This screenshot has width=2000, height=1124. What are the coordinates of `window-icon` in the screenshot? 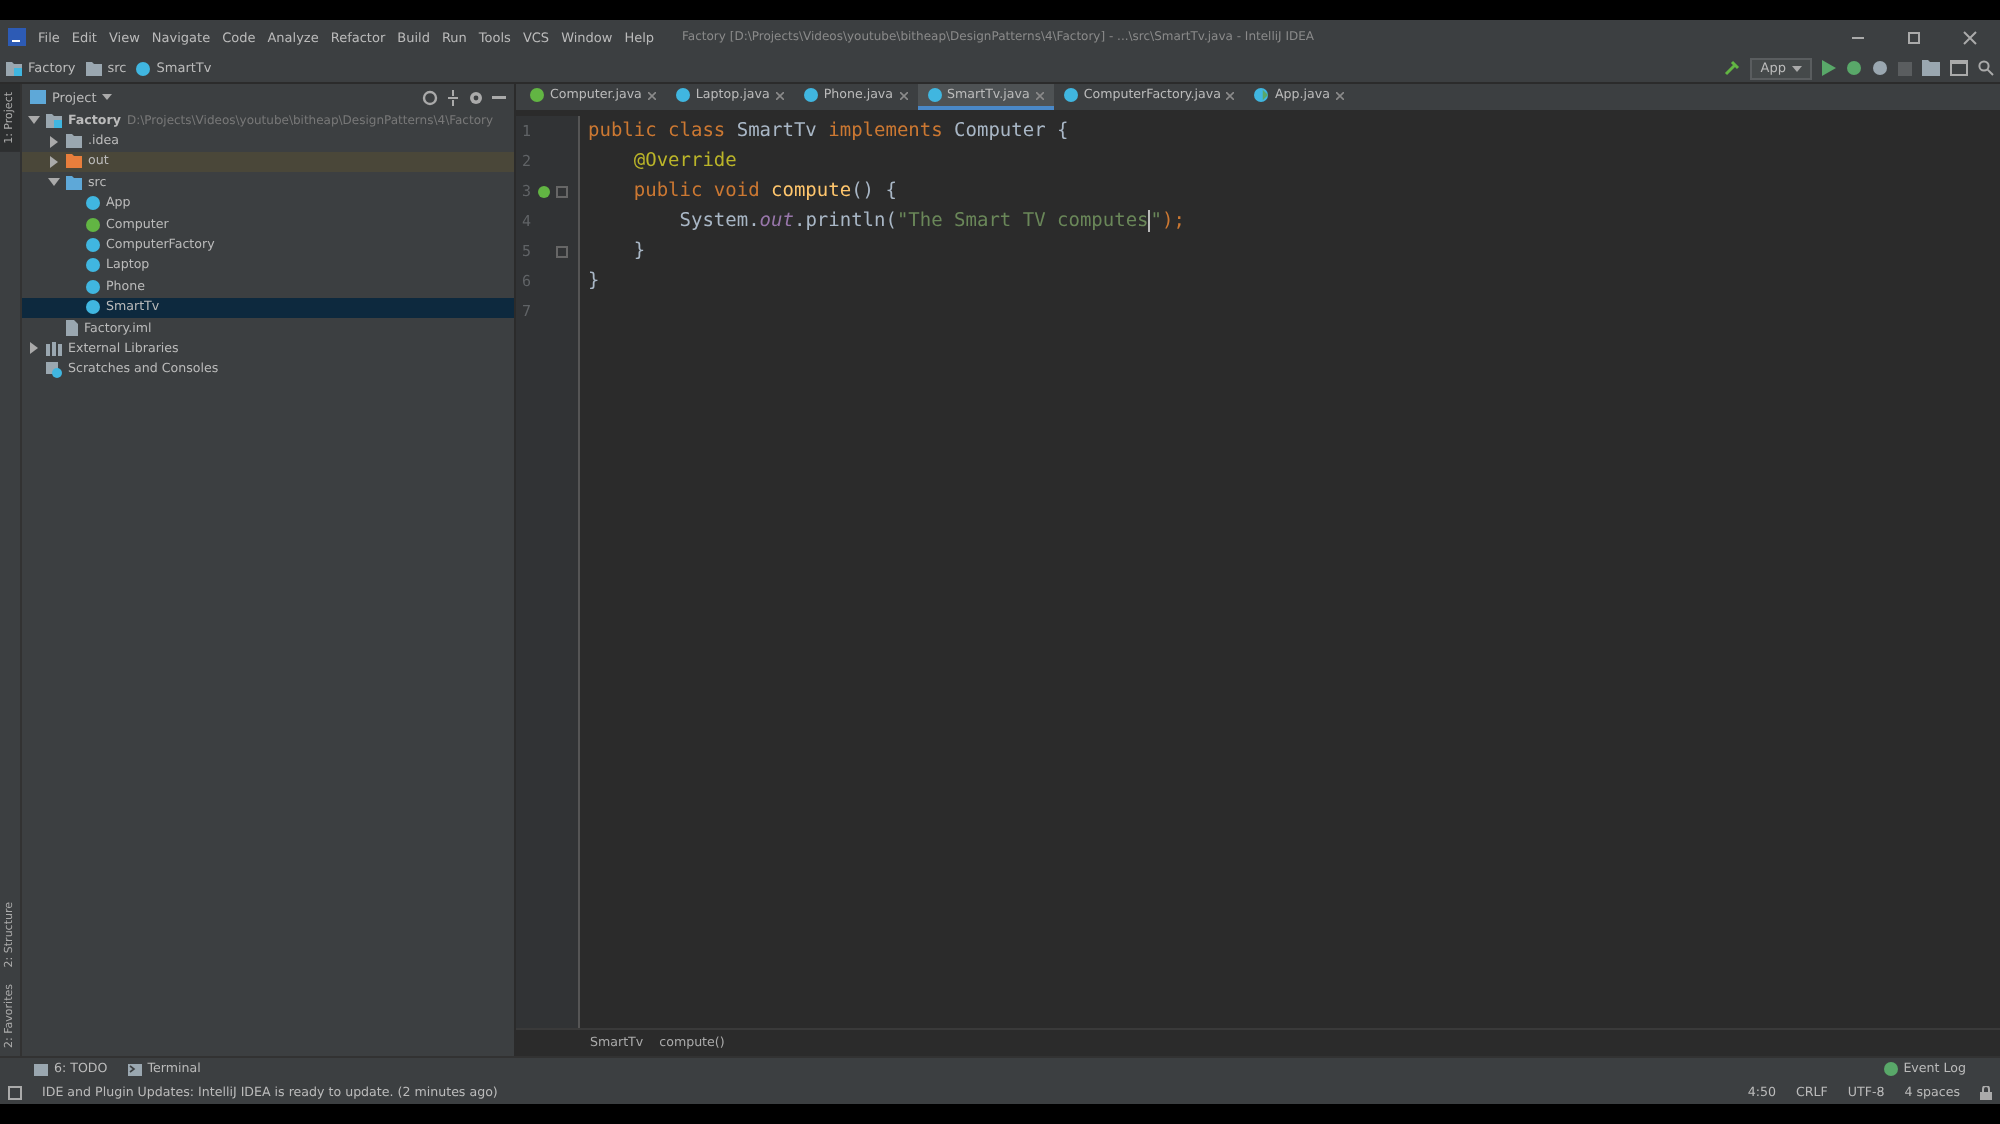 It's located at (1959, 68).